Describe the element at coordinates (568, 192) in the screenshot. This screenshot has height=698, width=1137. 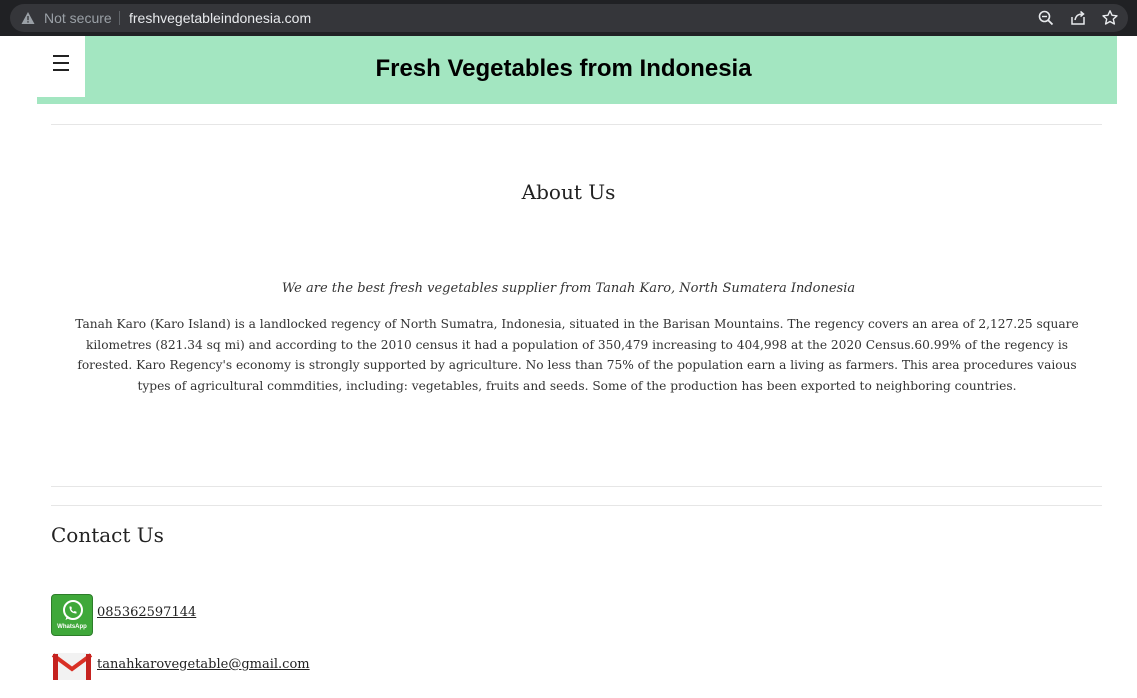
I see `about-heading: About Us` at that location.